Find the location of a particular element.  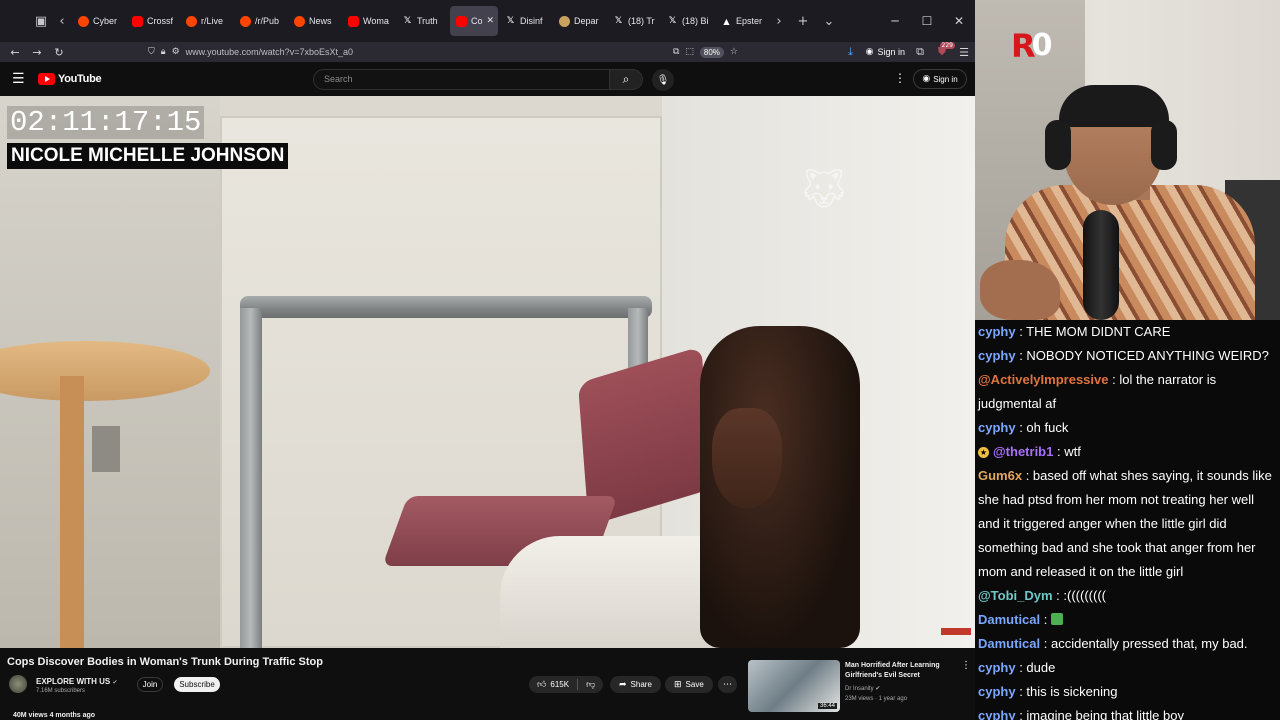

extensions-icon: ⧉ is located at coordinates (920, 52).